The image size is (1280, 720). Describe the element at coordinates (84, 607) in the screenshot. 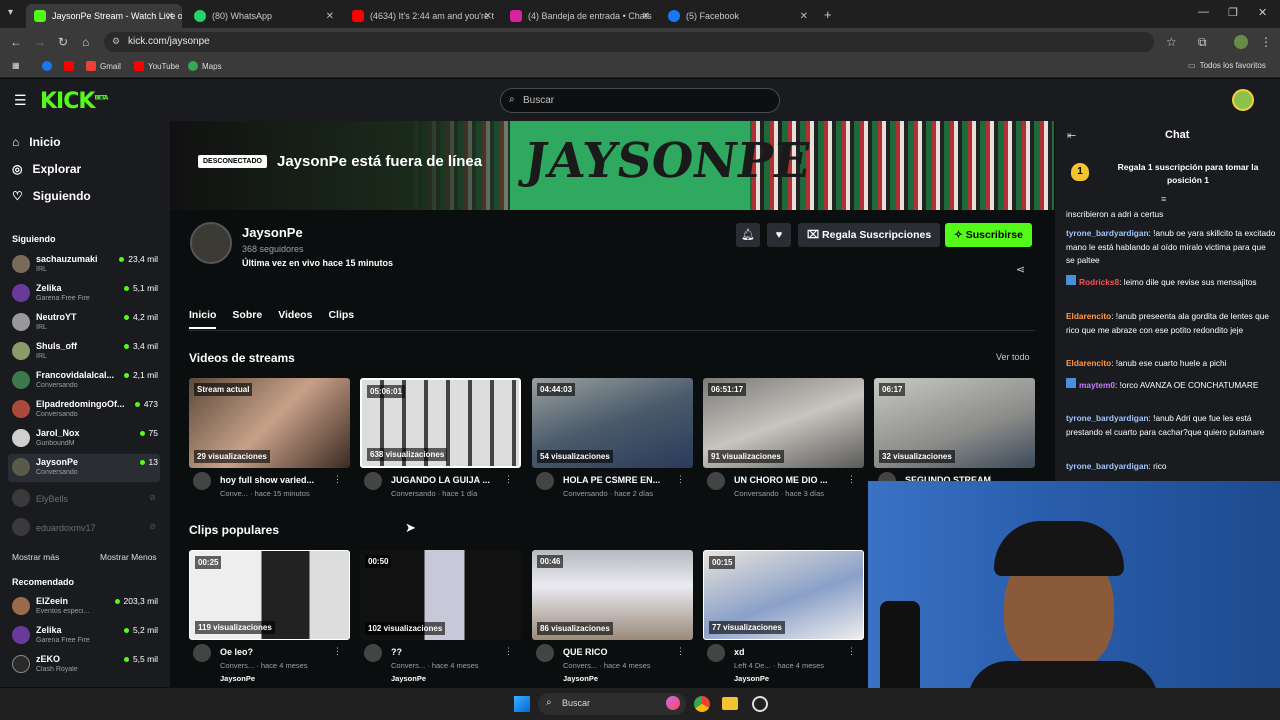

I see `recommended-channel: ElZeein Eventos especi... 203,3 mil` at that location.